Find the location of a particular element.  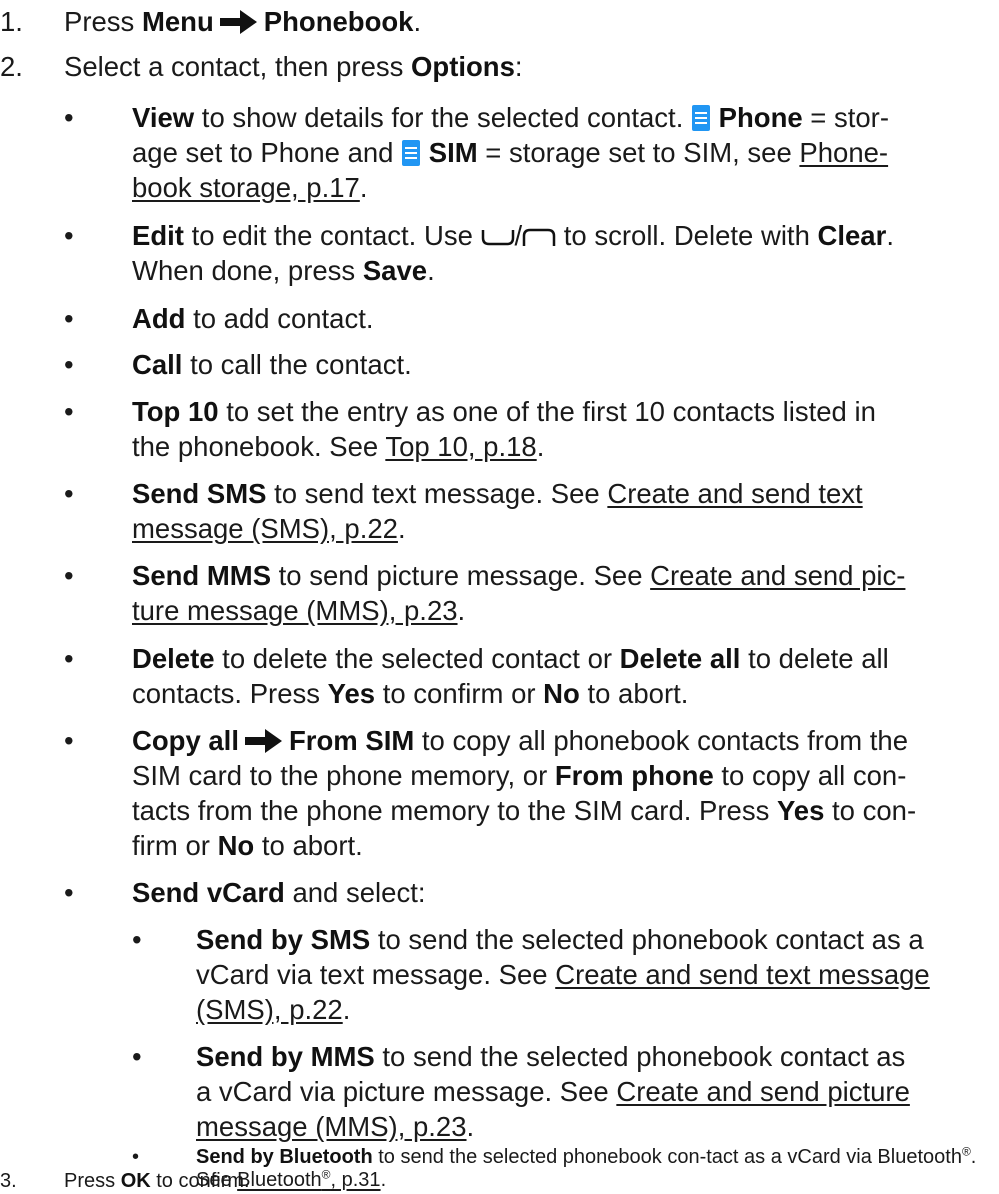

top10-link: Top 10, p.18 is located at coordinates (460, 446).